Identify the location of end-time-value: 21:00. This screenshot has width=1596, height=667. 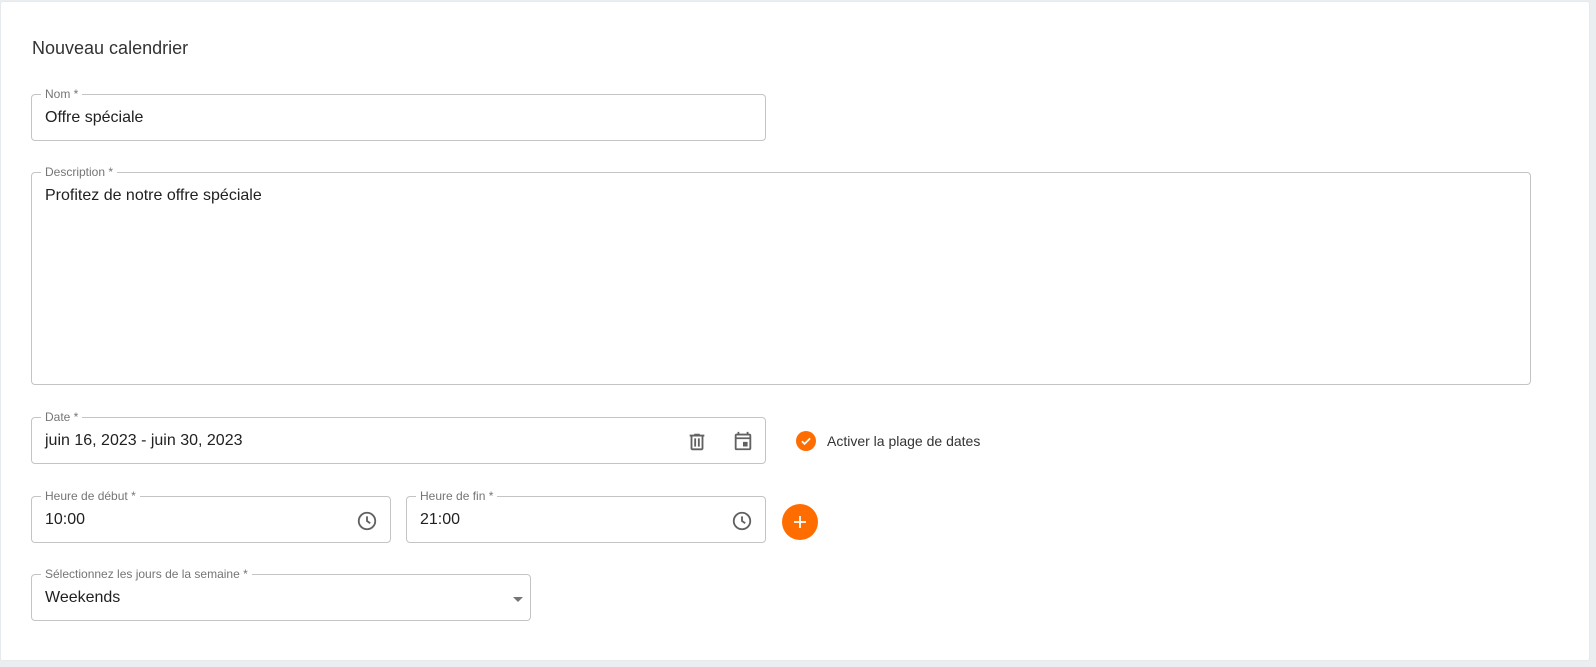
(440, 519).